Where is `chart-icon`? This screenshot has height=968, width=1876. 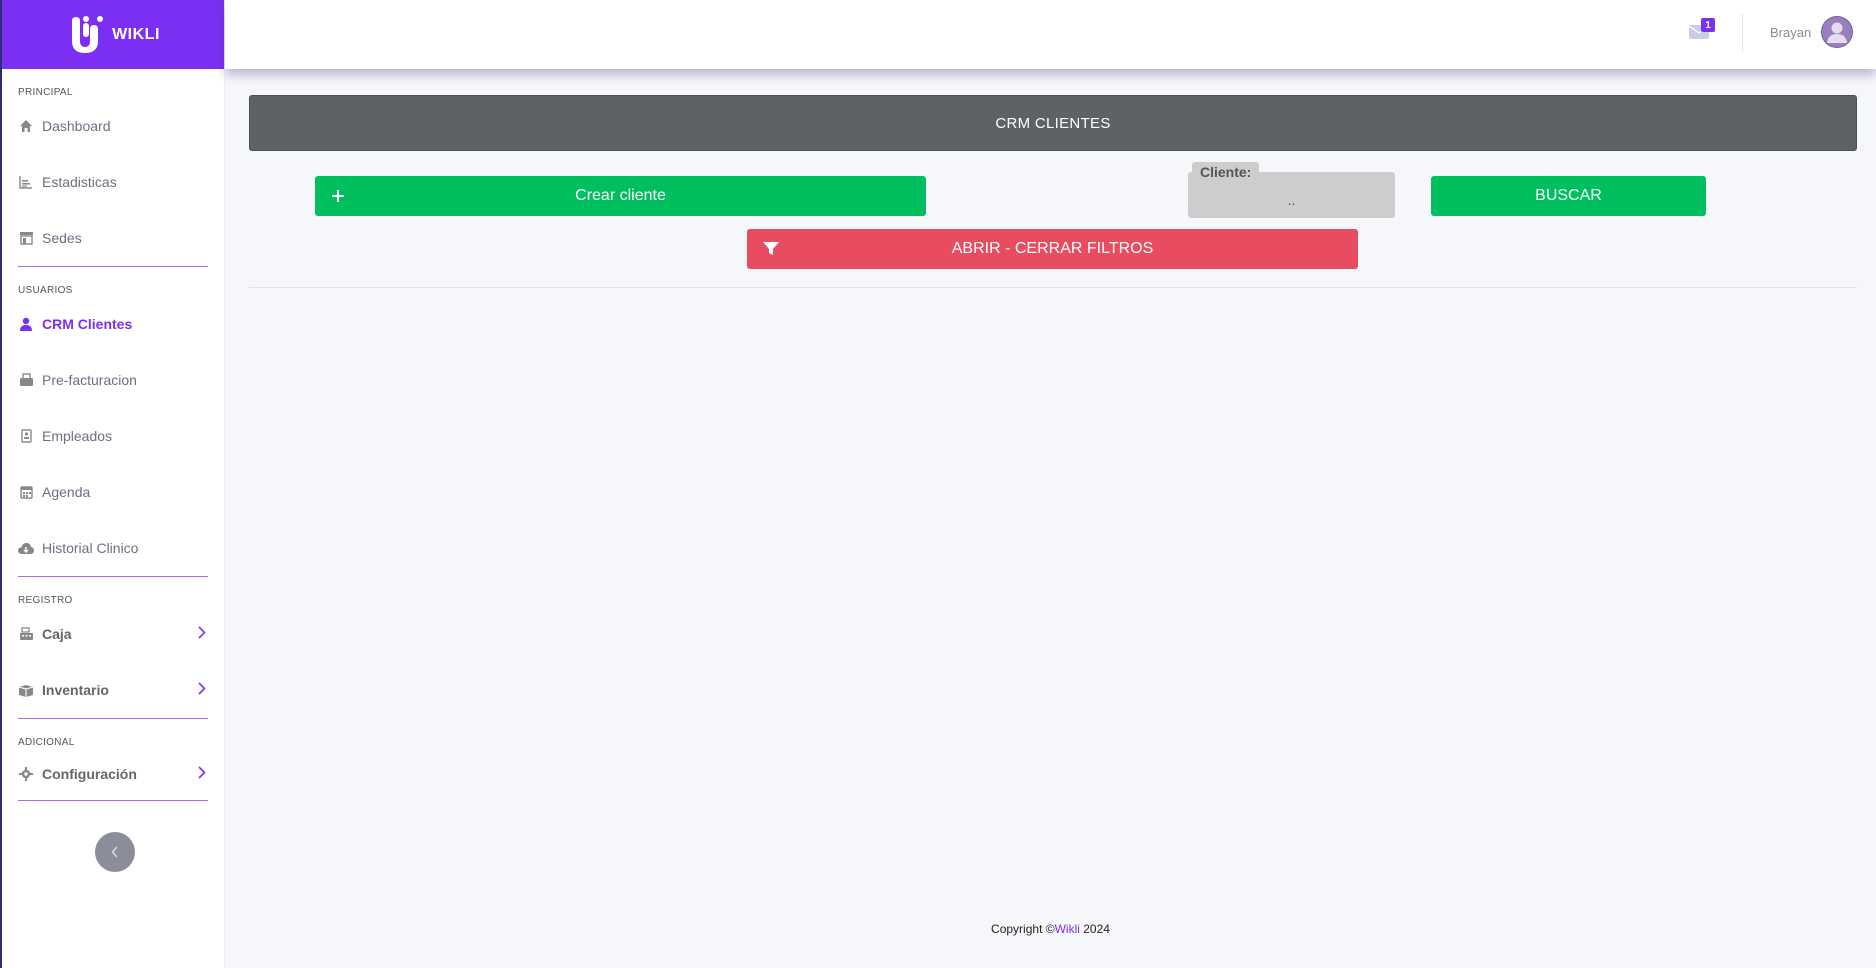 chart-icon is located at coordinates (26, 182).